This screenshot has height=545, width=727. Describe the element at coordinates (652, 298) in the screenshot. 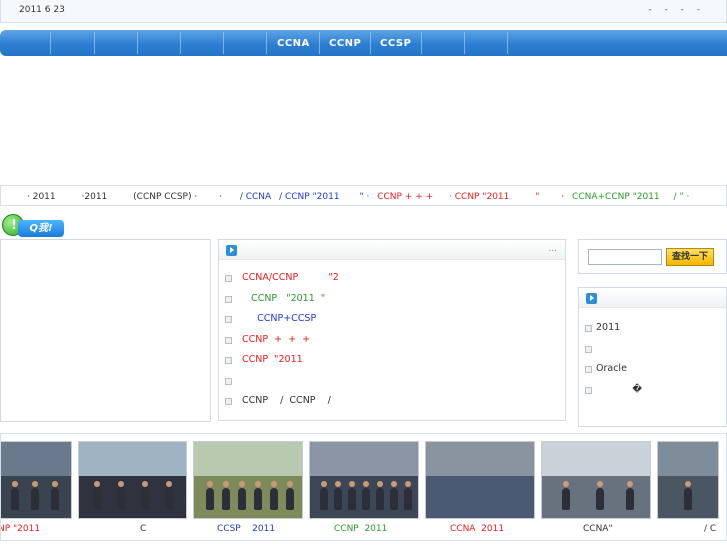

I see `side-panel-header` at that location.